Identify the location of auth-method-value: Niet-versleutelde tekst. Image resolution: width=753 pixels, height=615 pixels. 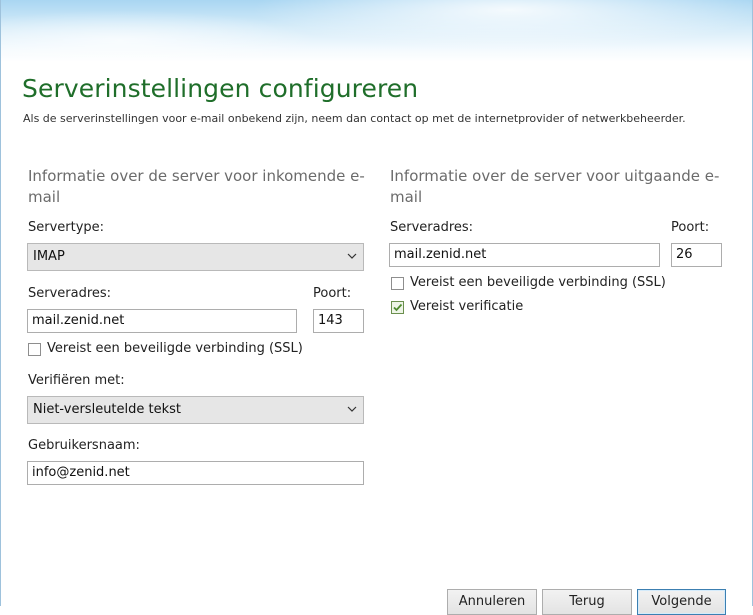
(107, 409).